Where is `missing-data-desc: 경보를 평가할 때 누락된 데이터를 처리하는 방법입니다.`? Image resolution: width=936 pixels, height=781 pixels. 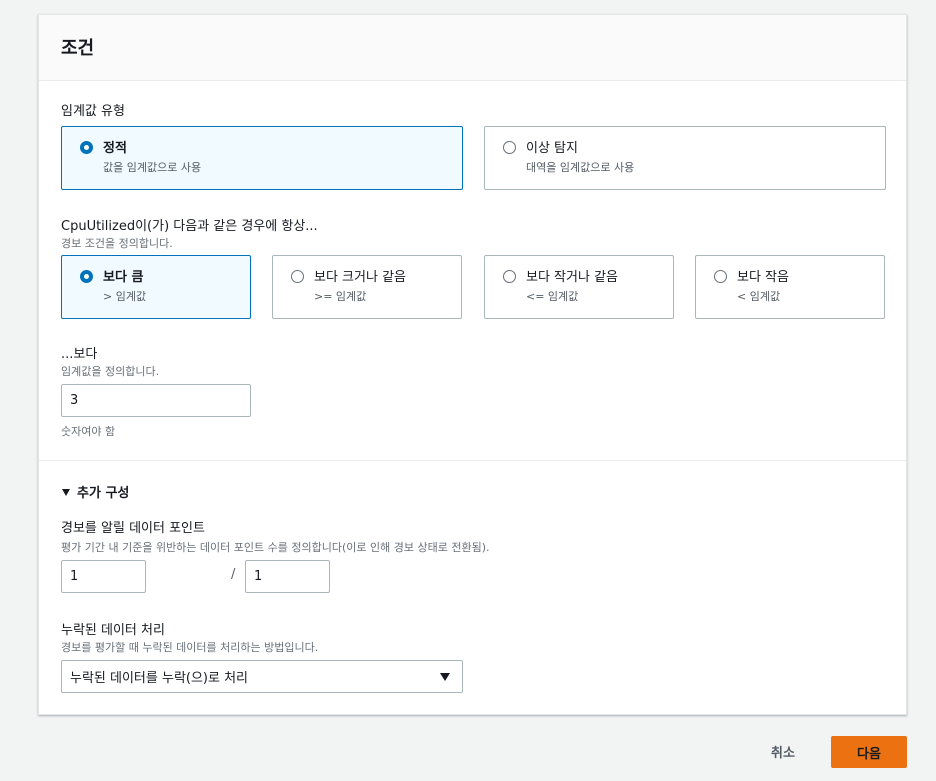 missing-data-desc: 경보를 평가할 때 누락된 데이터를 처리하는 방법입니다. is located at coordinates (190, 647).